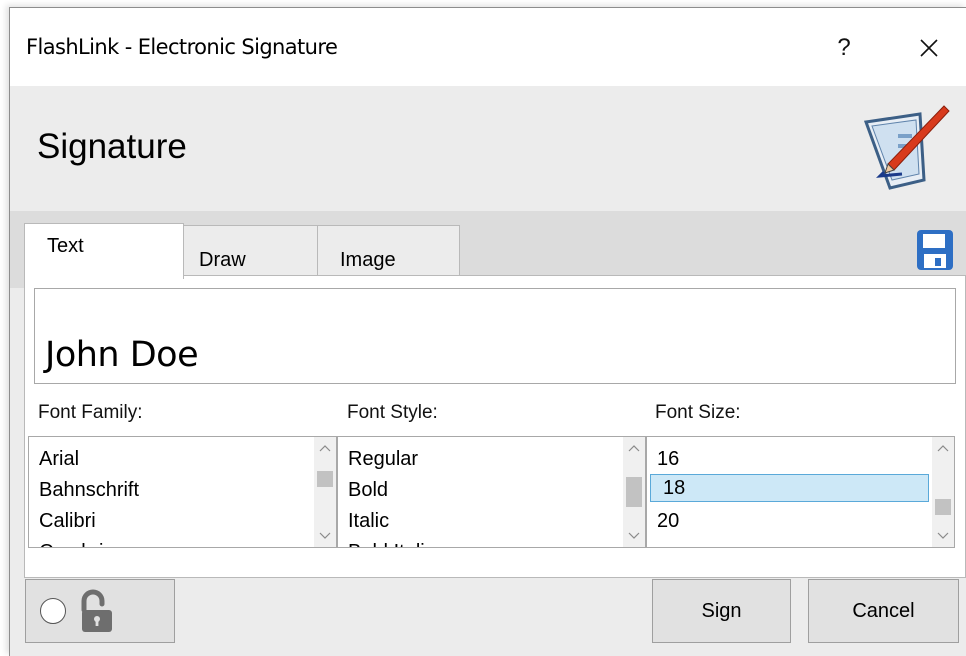  Describe the element at coordinates (668, 521) in the screenshot. I see `list-item: 20` at that location.